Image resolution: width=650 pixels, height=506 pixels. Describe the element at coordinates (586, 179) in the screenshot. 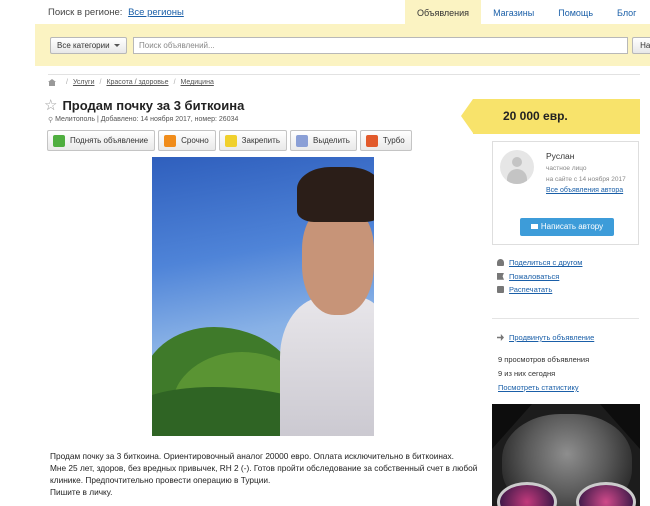

I see `author-since: на сайте с 14 ноября 2017` at that location.